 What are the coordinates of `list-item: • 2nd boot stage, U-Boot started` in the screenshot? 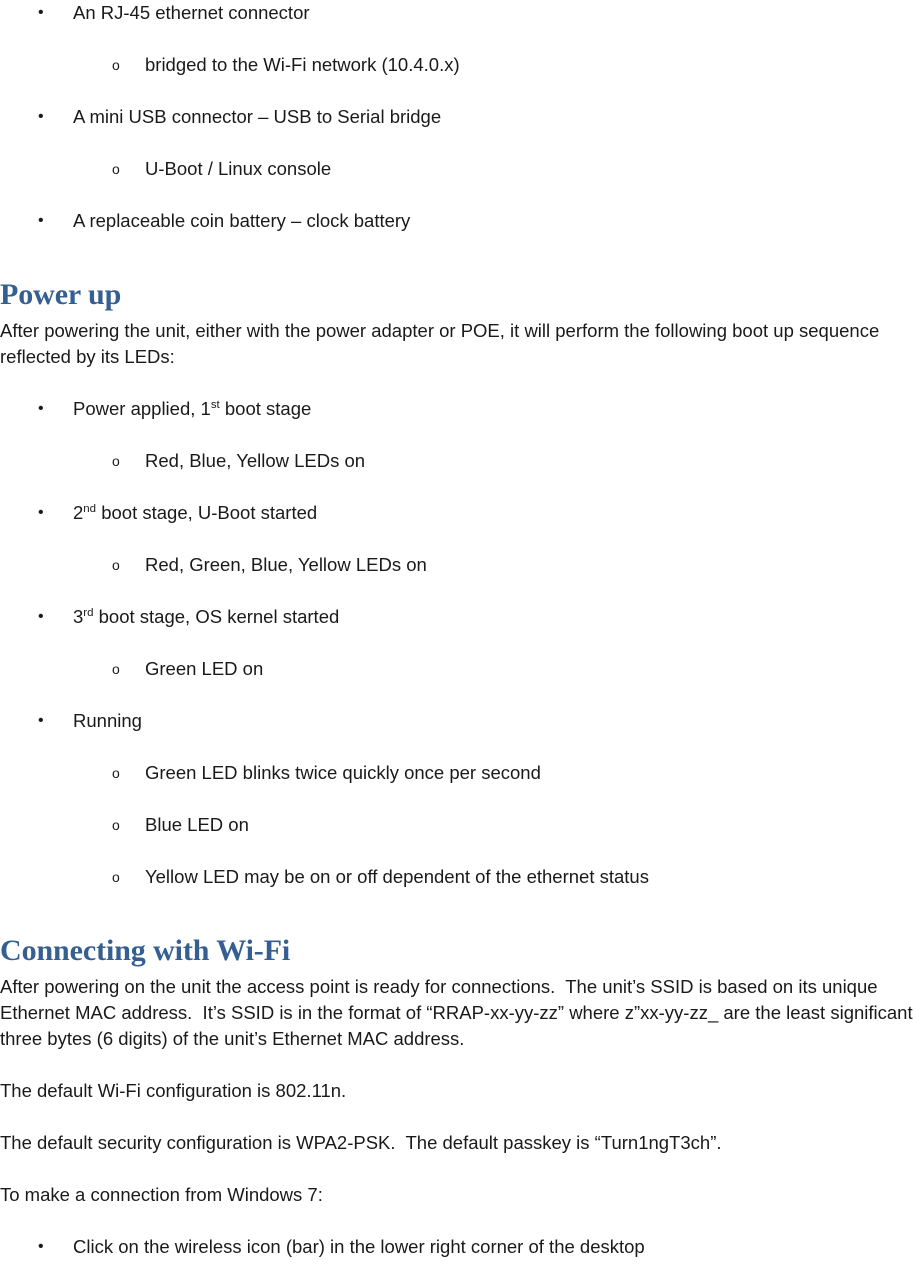 It's located at (456, 513).